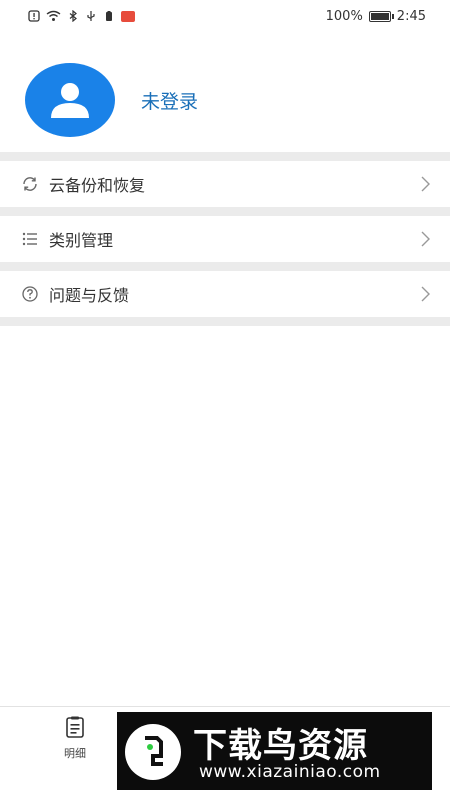 This screenshot has height=801, width=450. What do you see at coordinates (225, 184) in the screenshot?
I see `menu-item-cloud-backup: 云备份和恢复` at bounding box center [225, 184].